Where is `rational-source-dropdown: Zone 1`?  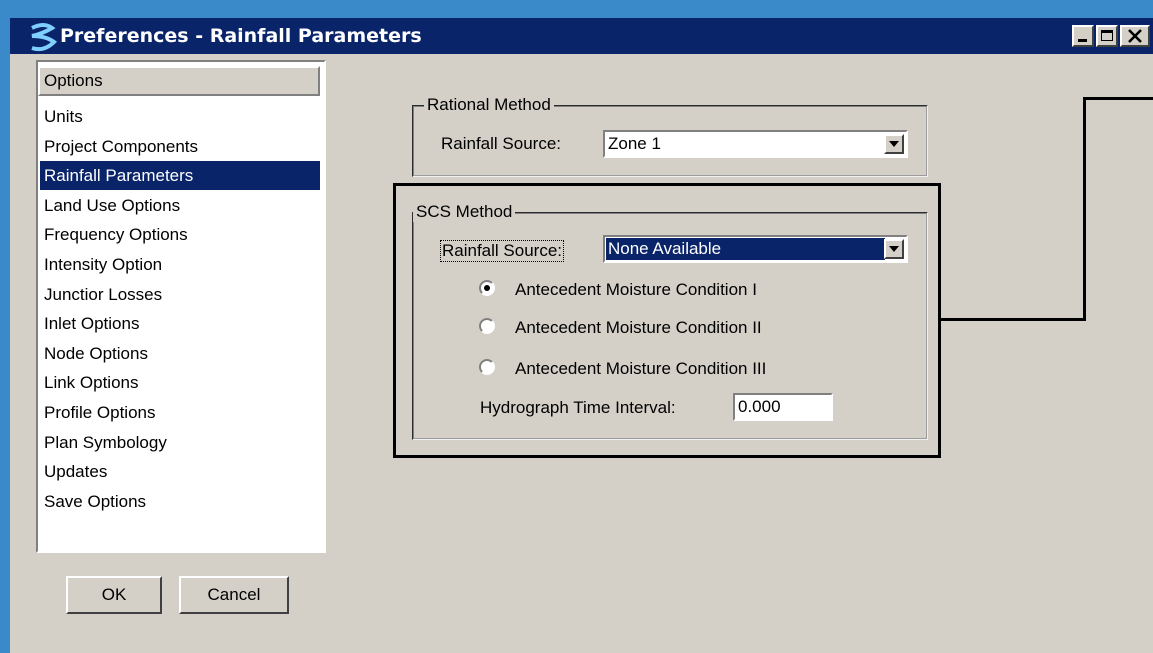 rational-source-dropdown: Zone 1 is located at coordinates (755, 144).